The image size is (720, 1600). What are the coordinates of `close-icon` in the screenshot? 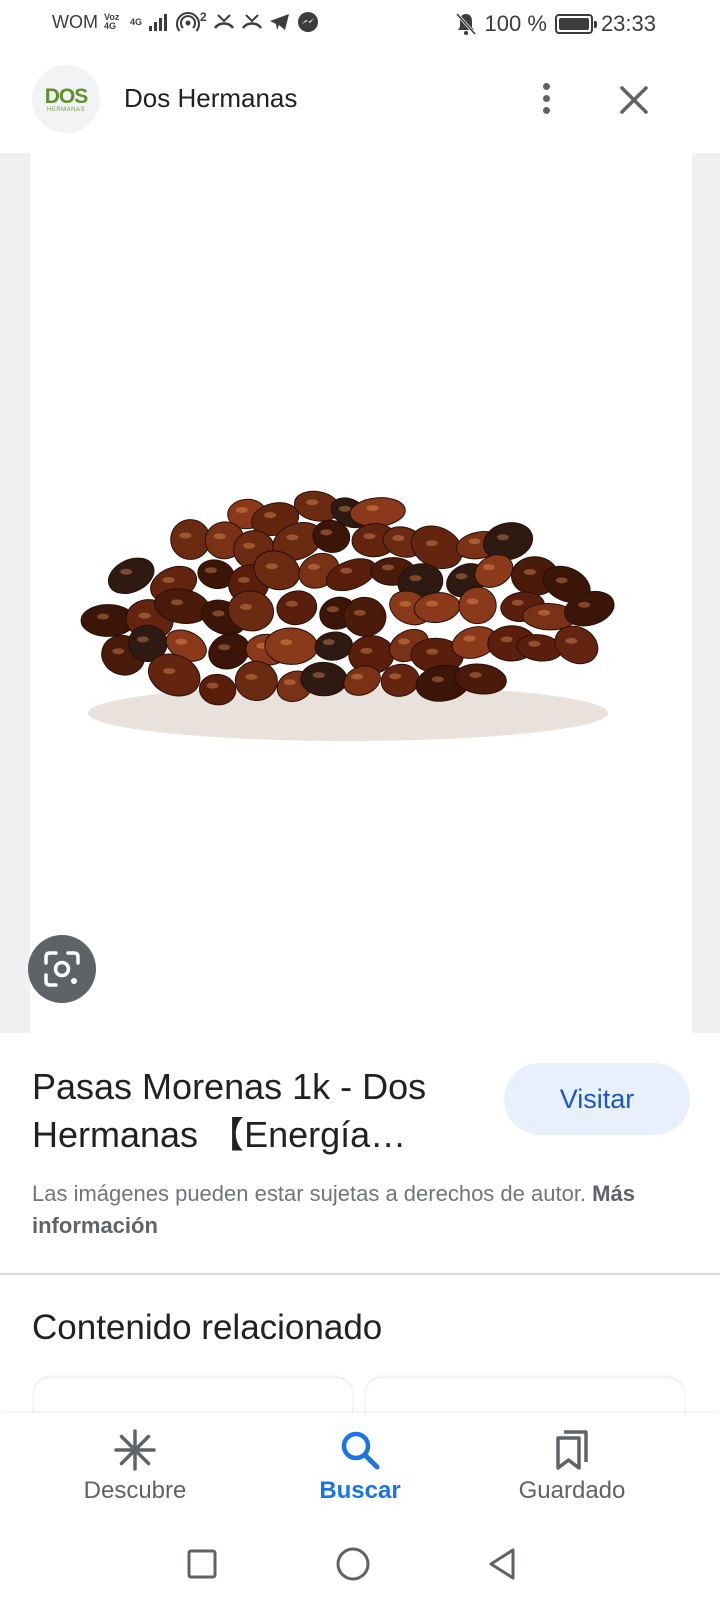 It's located at (634, 100).